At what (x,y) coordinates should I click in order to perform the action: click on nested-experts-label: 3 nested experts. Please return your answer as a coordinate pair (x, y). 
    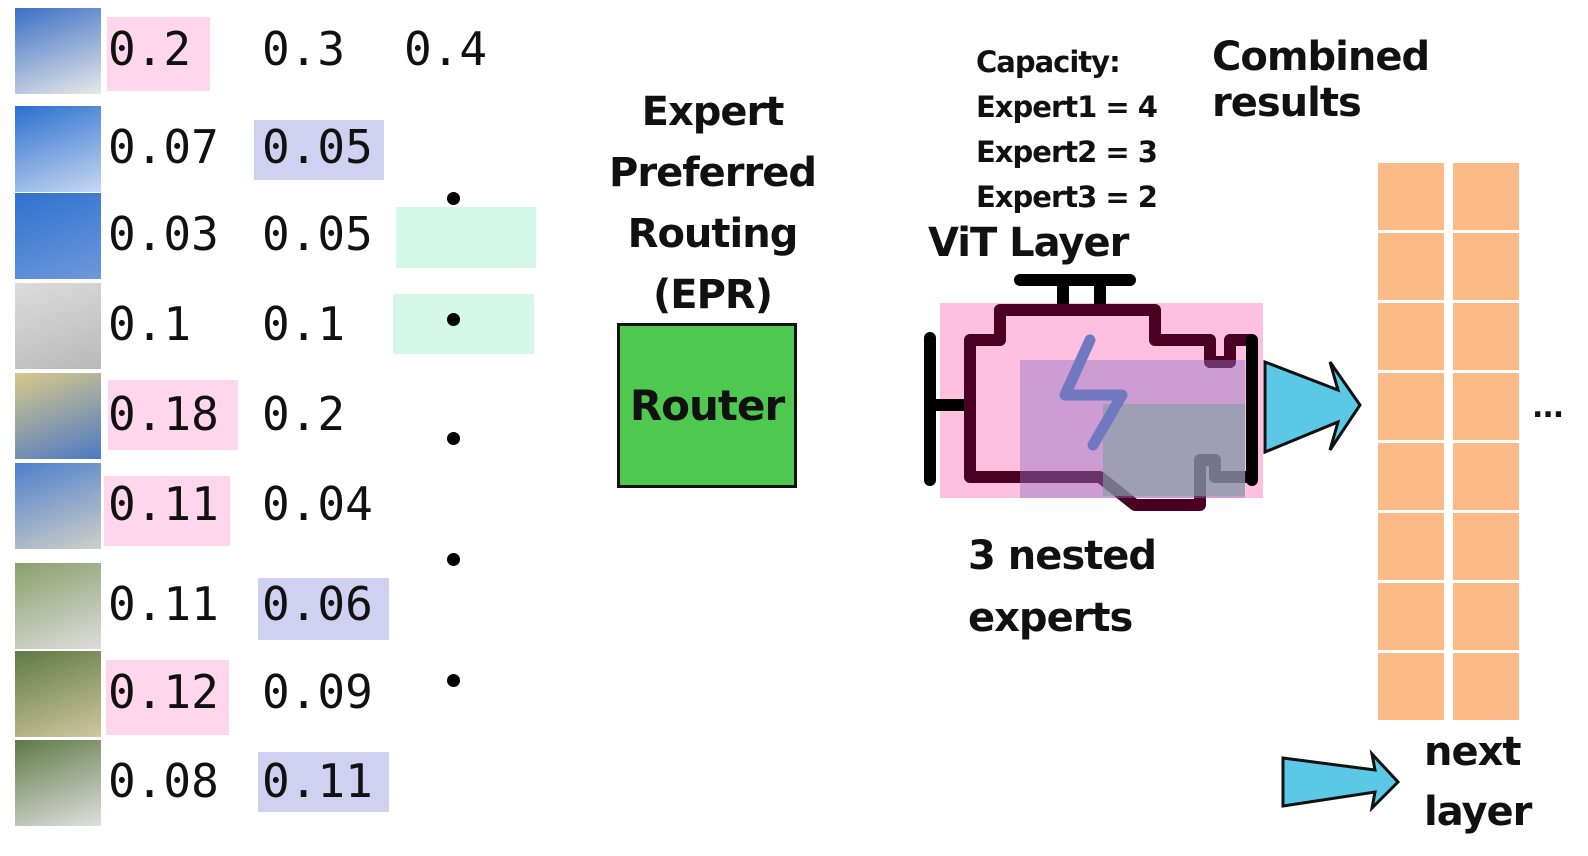
    Looking at the image, I should click on (1062, 587).